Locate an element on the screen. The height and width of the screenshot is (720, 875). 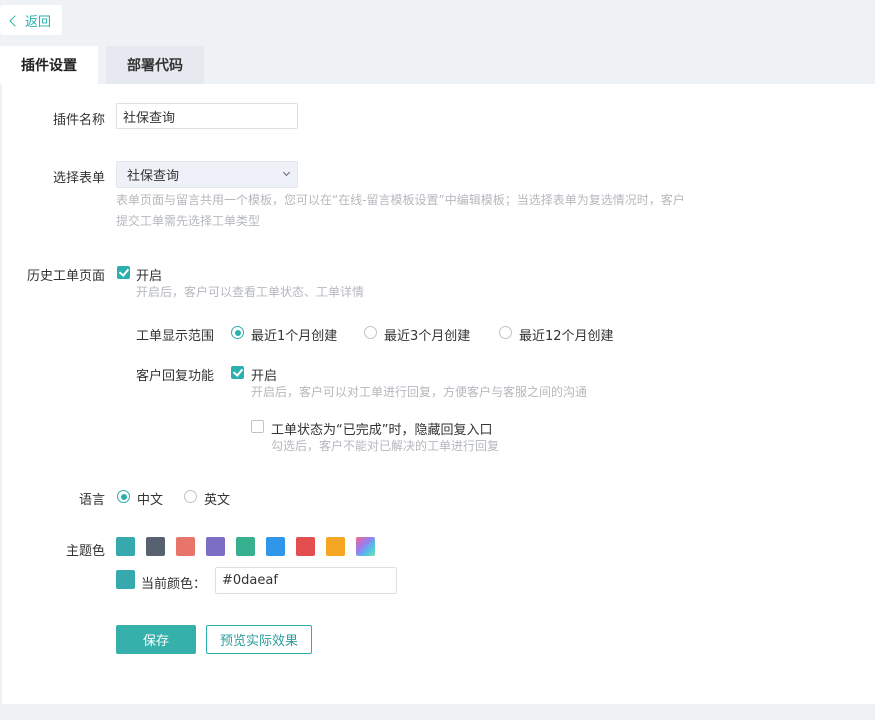
theme-swatch-orange is located at coordinates (335, 546).